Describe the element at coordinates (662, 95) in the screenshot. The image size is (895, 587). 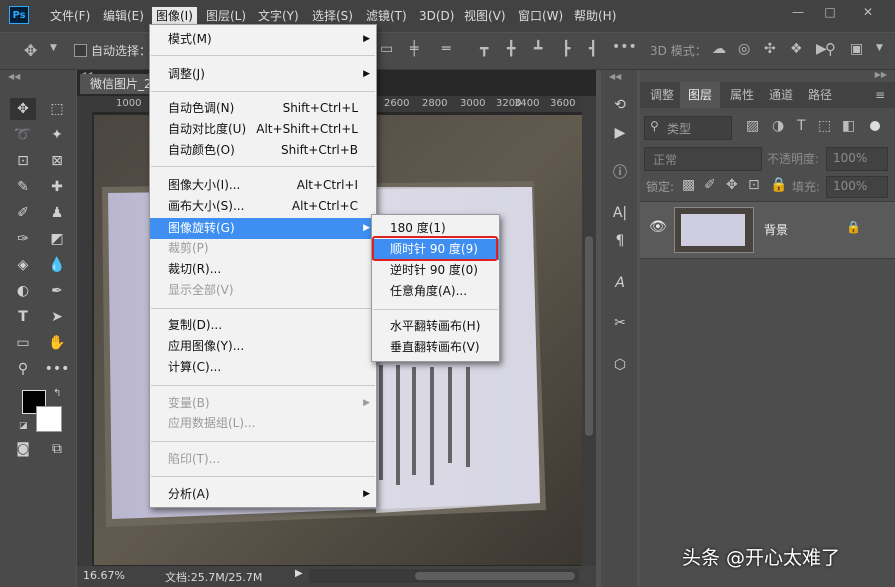
I see `tab-adjustments: 调整` at that location.